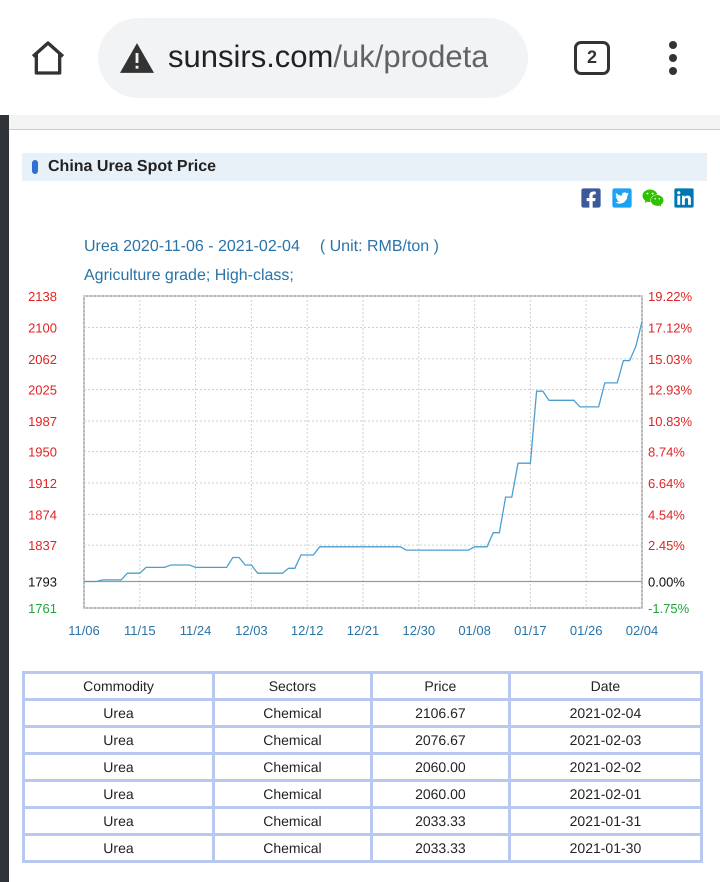 The image size is (720, 882). Describe the element at coordinates (42, 296) in the screenshot. I see `y-axis-label: 2138` at that location.